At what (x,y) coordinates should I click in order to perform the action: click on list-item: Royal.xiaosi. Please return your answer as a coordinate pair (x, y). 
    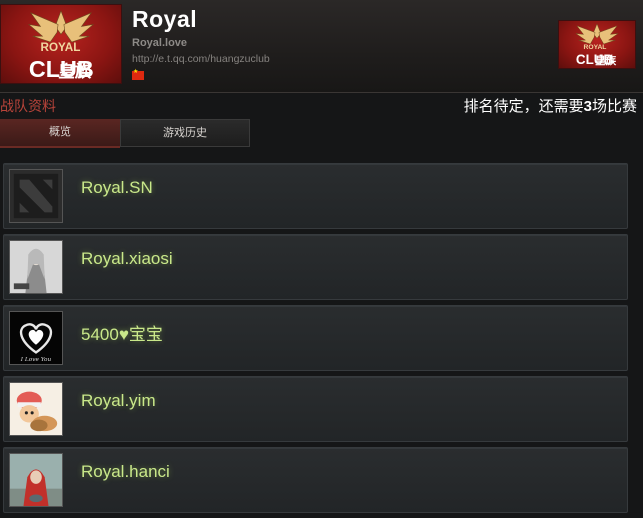
    Looking at the image, I should click on (315, 267).